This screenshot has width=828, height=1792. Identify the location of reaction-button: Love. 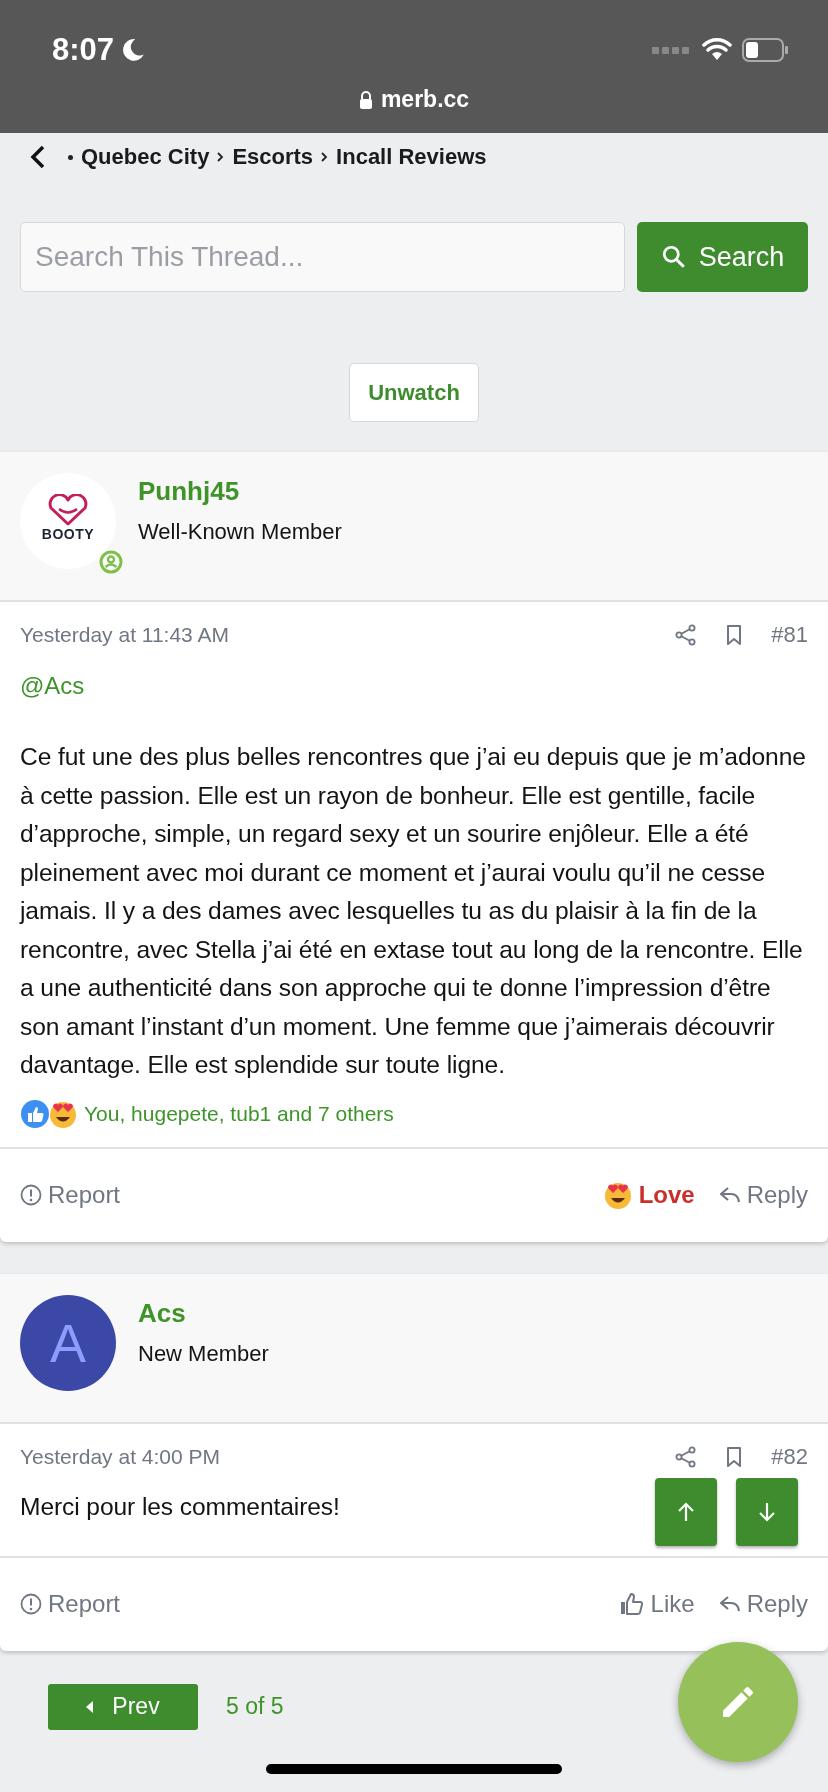
(648, 1195).